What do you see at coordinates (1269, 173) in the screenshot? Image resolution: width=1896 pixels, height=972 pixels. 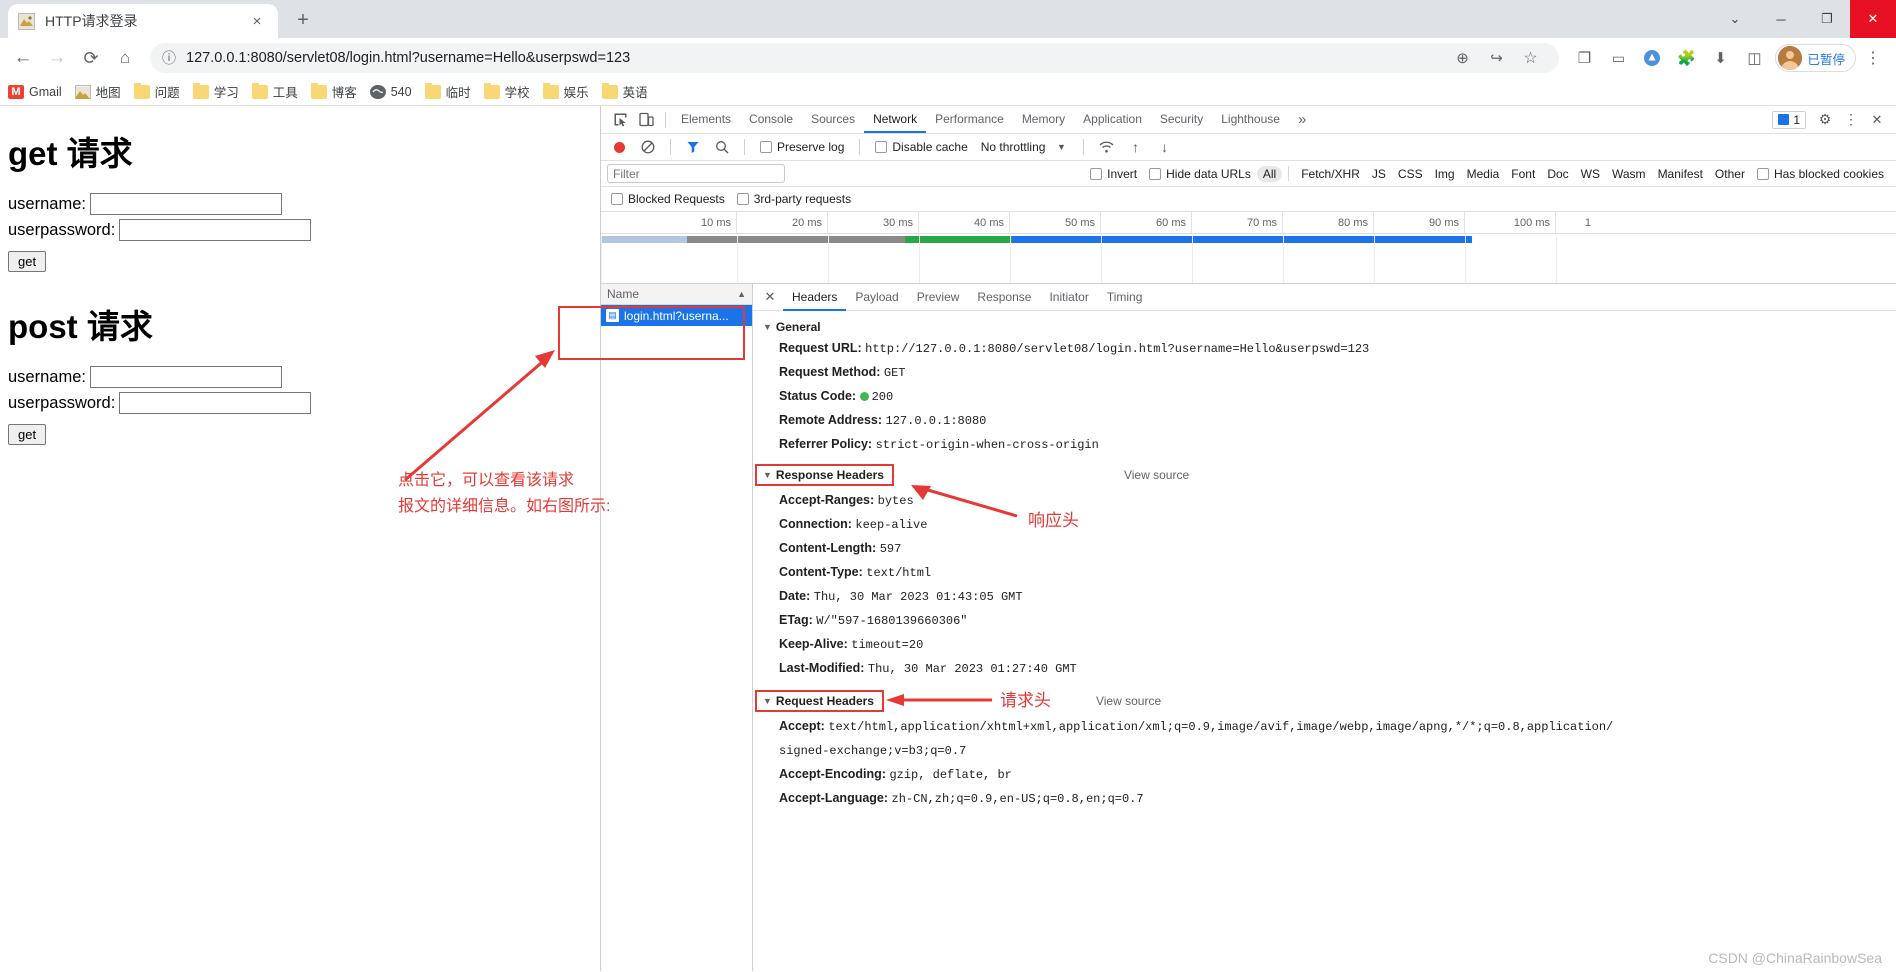 I see `type-filter-all: All` at bounding box center [1269, 173].